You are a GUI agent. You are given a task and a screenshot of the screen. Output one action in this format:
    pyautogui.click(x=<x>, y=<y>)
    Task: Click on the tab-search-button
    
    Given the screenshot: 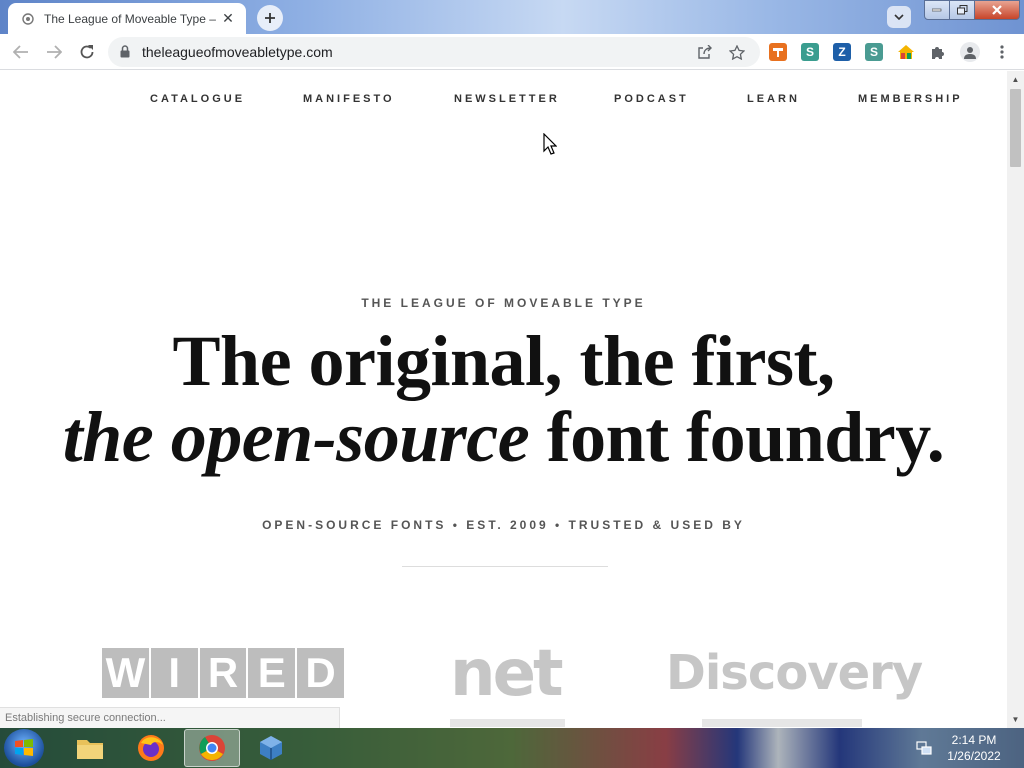 What is the action you would take?
    pyautogui.click(x=899, y=17)
    